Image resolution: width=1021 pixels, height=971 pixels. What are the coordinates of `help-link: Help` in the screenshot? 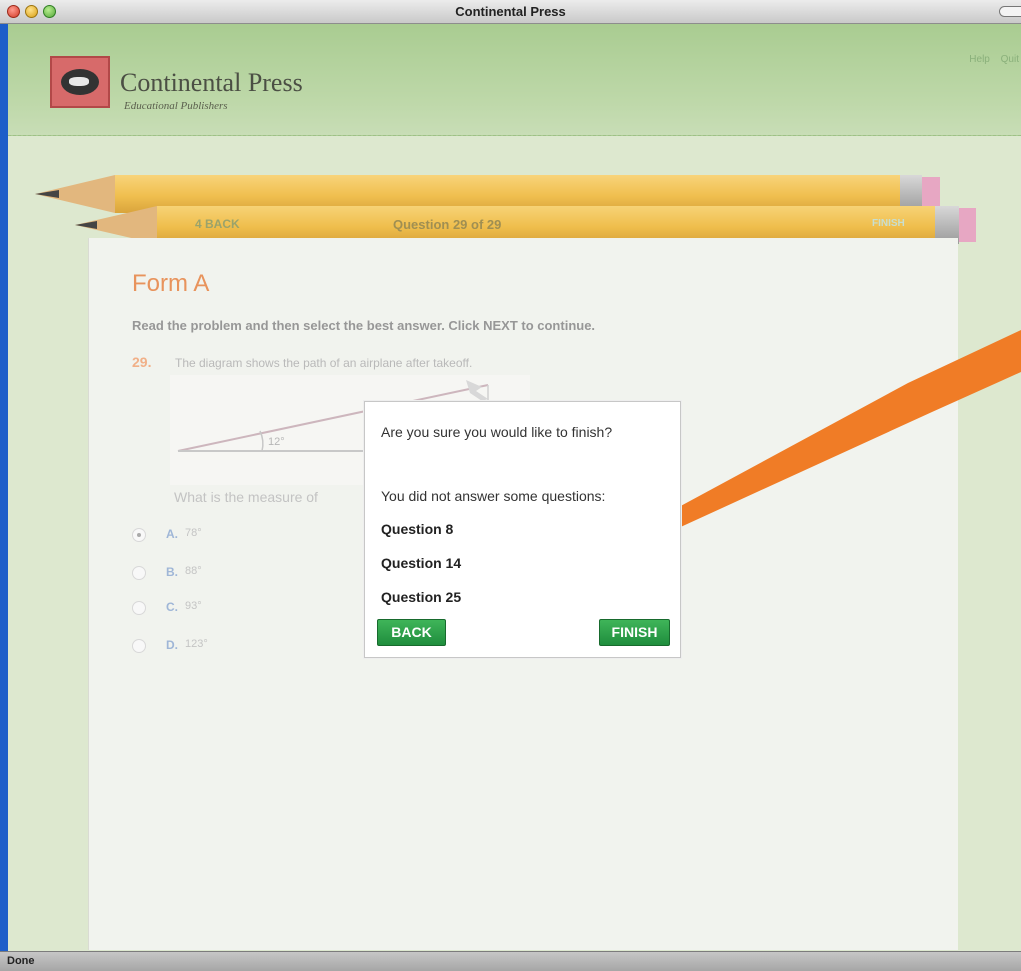 It's located at (979, 59).